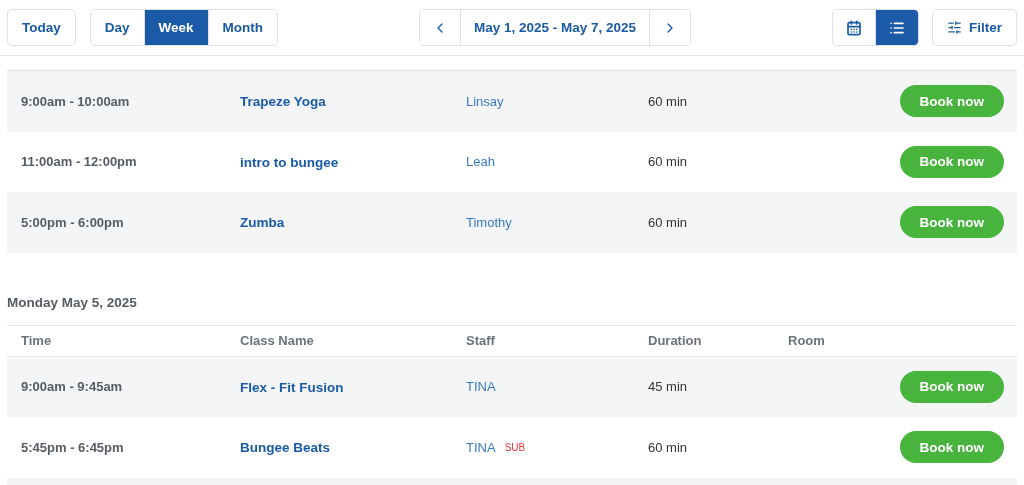 This screenshot has height=485, width=1024. What do you see at coordinates (262, 223) in the screenshot?
I see `class-link: Zumba` at bounding box center [262, 223].